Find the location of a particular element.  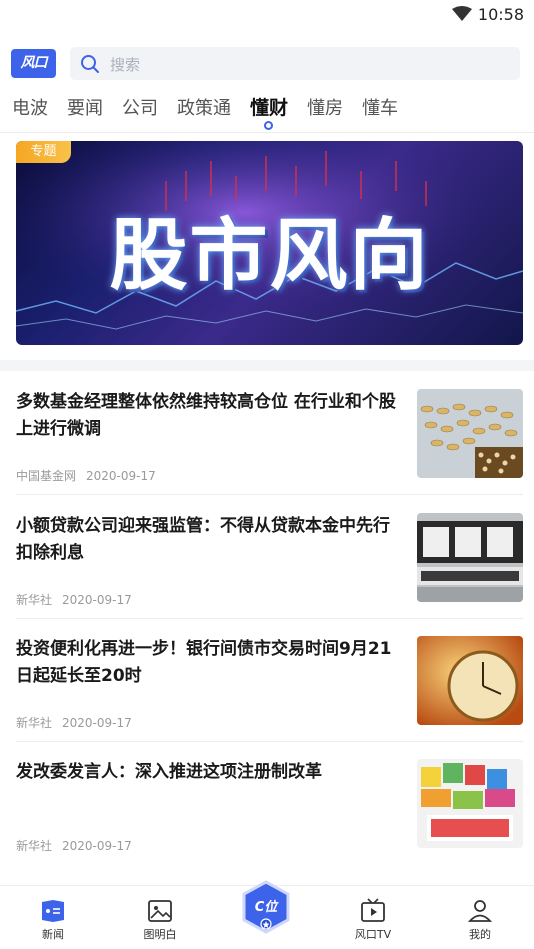

news-thumbnail-clock is located at coordinates (470, 680).